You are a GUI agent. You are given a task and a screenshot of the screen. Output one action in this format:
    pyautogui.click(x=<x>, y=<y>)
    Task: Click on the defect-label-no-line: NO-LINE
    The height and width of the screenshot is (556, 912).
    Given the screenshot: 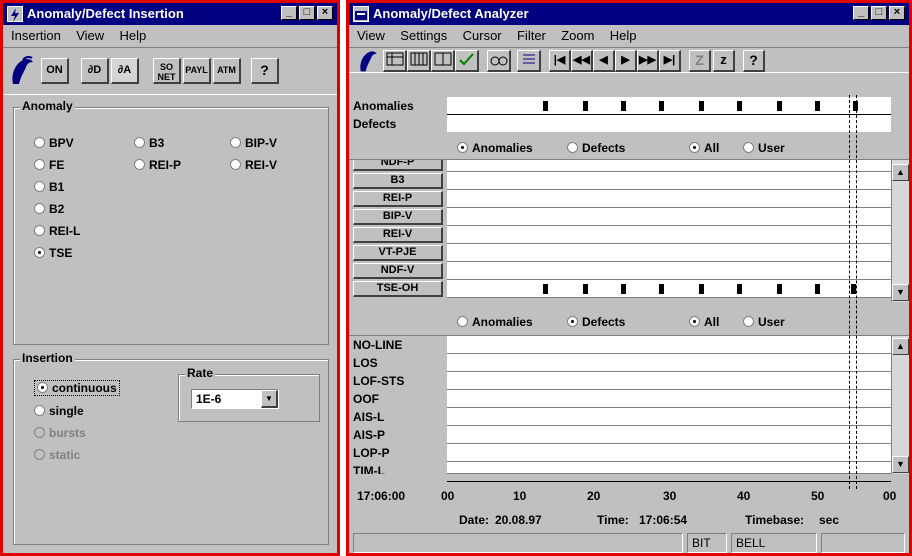 What is the action you would take?
    pyautogui.click(x=378, y=345)
    